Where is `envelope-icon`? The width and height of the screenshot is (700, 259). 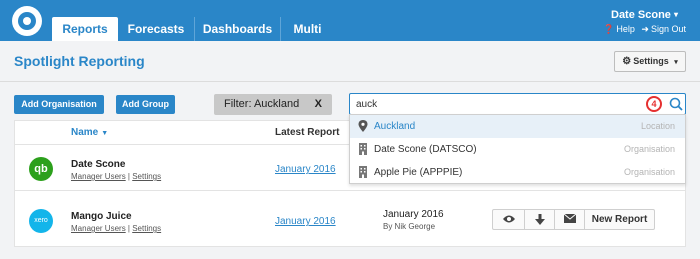
envelope-icon is located at coordinates (569, 218).